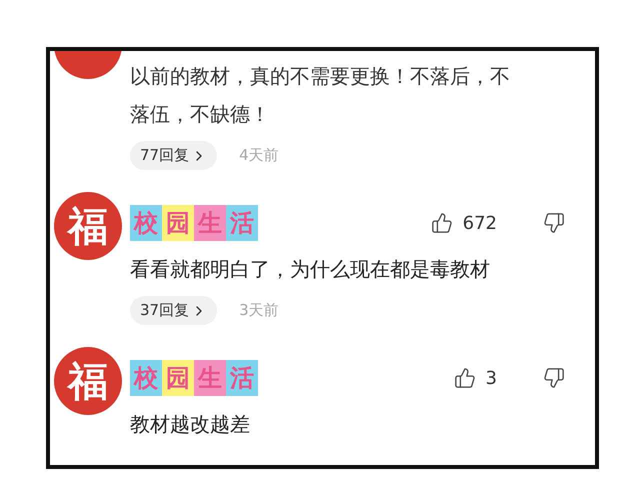  Describe the element at coordinates (259, 155) in the screenshot. I see `comment-time: 4天前` at that location.